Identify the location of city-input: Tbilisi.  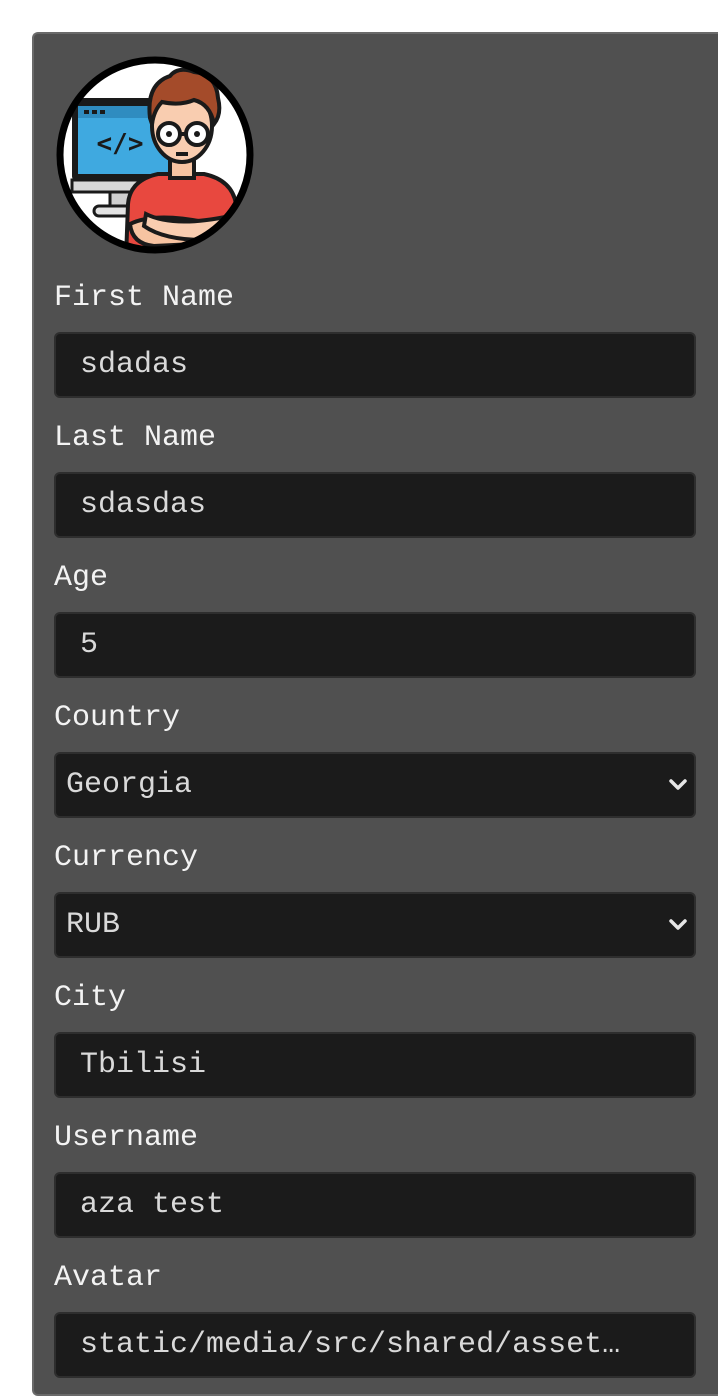
(375, 1065).